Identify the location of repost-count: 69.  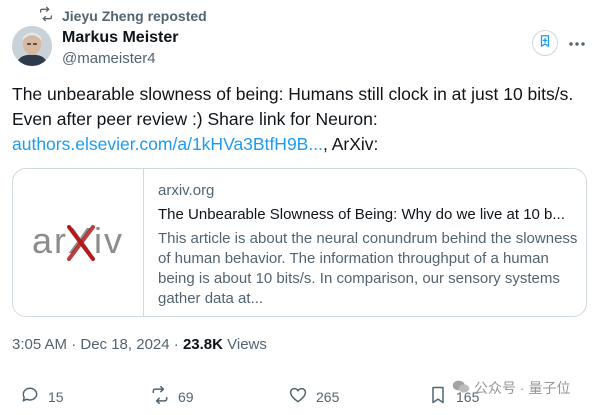
(186, 396).